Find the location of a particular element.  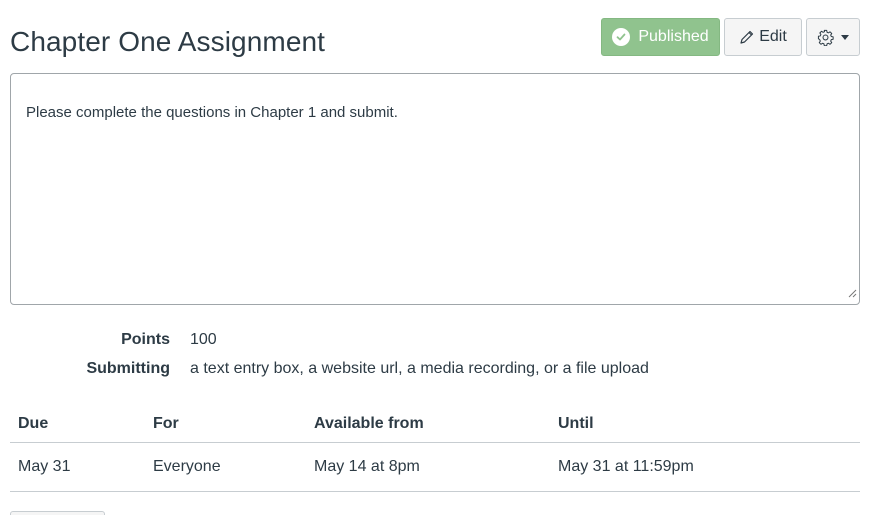

submitting-label: Submitting is located at coordinates (128, 368).